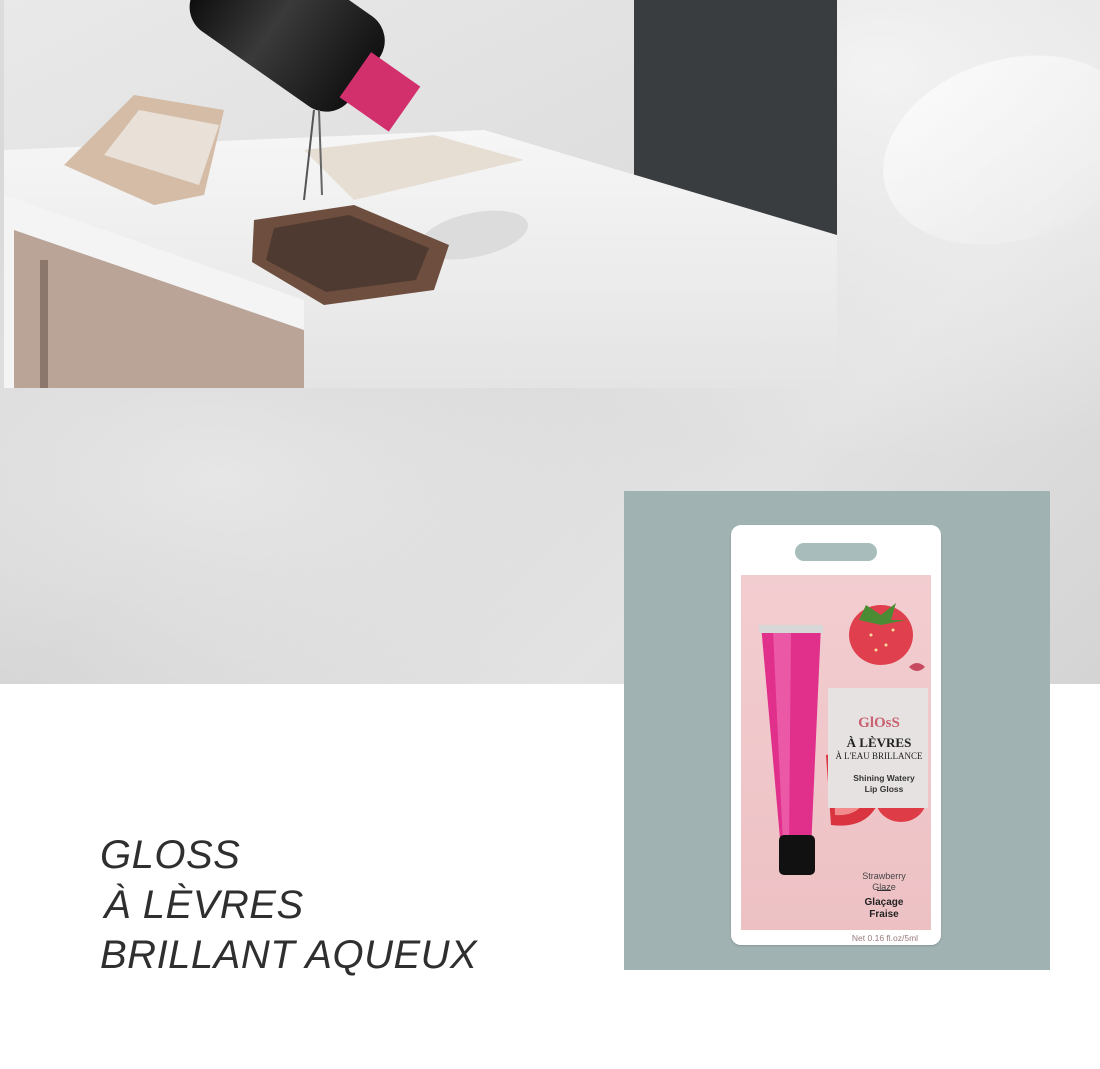  What do you see at coordinates (884, 890) in the screenshot?
I see `divider` at bounding box center [884, 890].